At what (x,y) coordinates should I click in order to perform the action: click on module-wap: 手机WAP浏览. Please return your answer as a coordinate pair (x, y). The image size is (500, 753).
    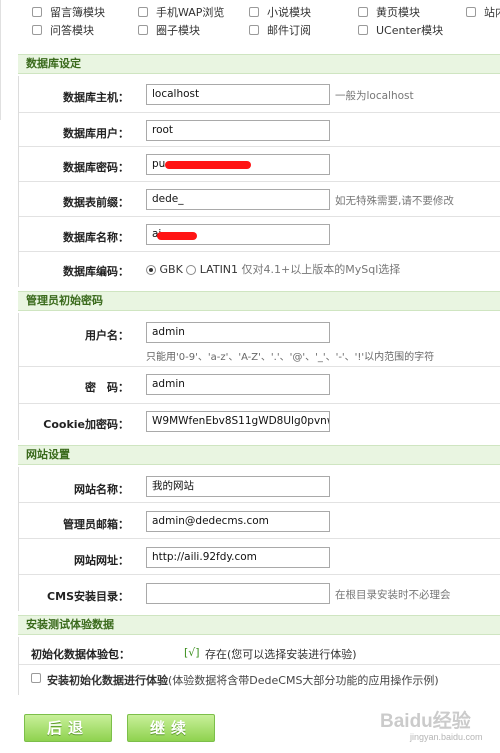
    Looking at the image, I should click on (181, 12).